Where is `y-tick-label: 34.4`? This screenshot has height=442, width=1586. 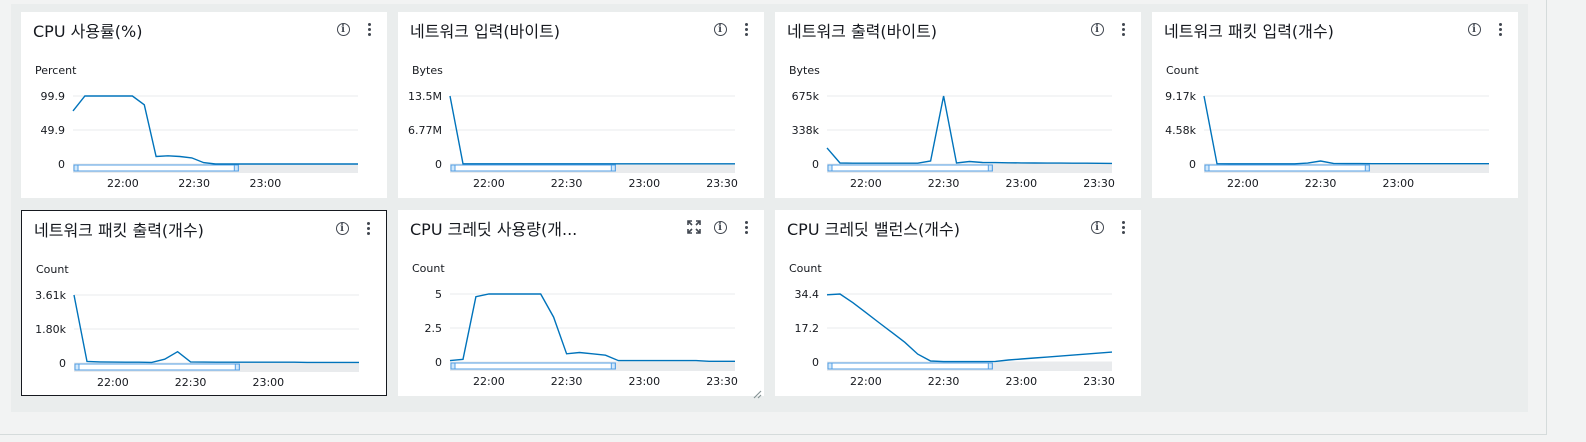
y-tick-label: 34.4 is located at coordinates (807, 294).